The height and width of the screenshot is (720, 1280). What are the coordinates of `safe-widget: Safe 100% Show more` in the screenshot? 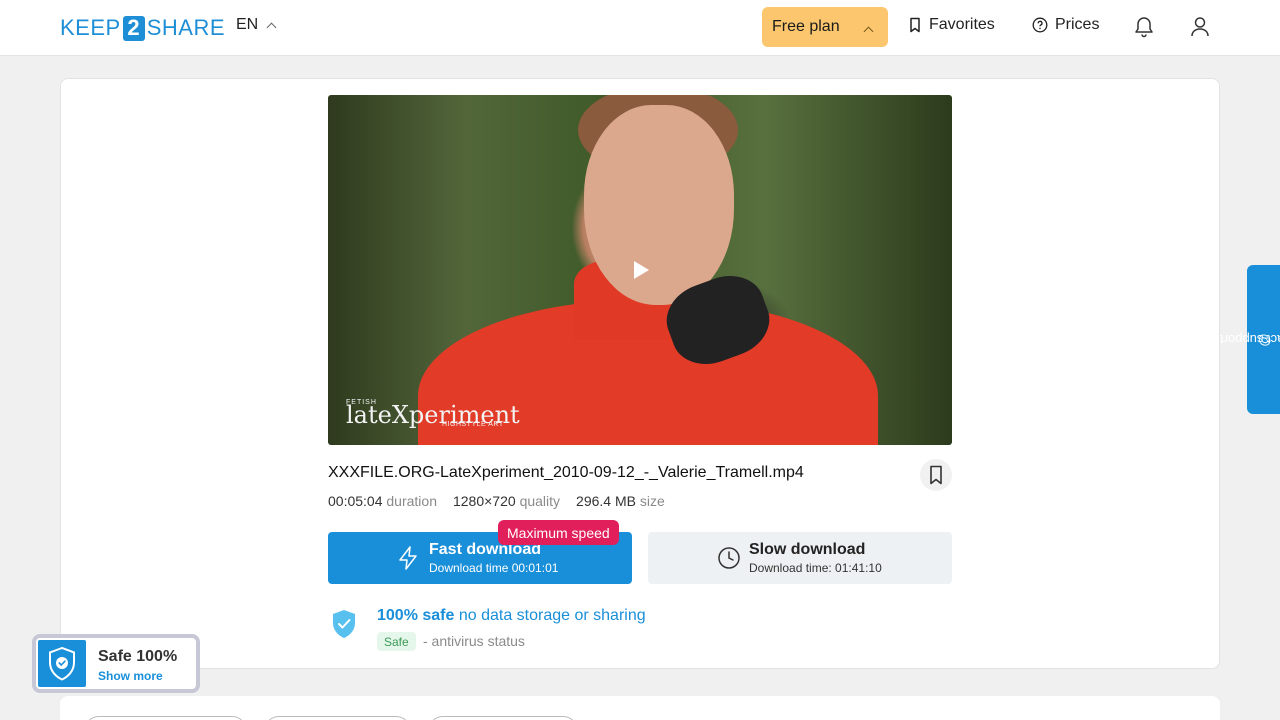 It's located at (116, 663).